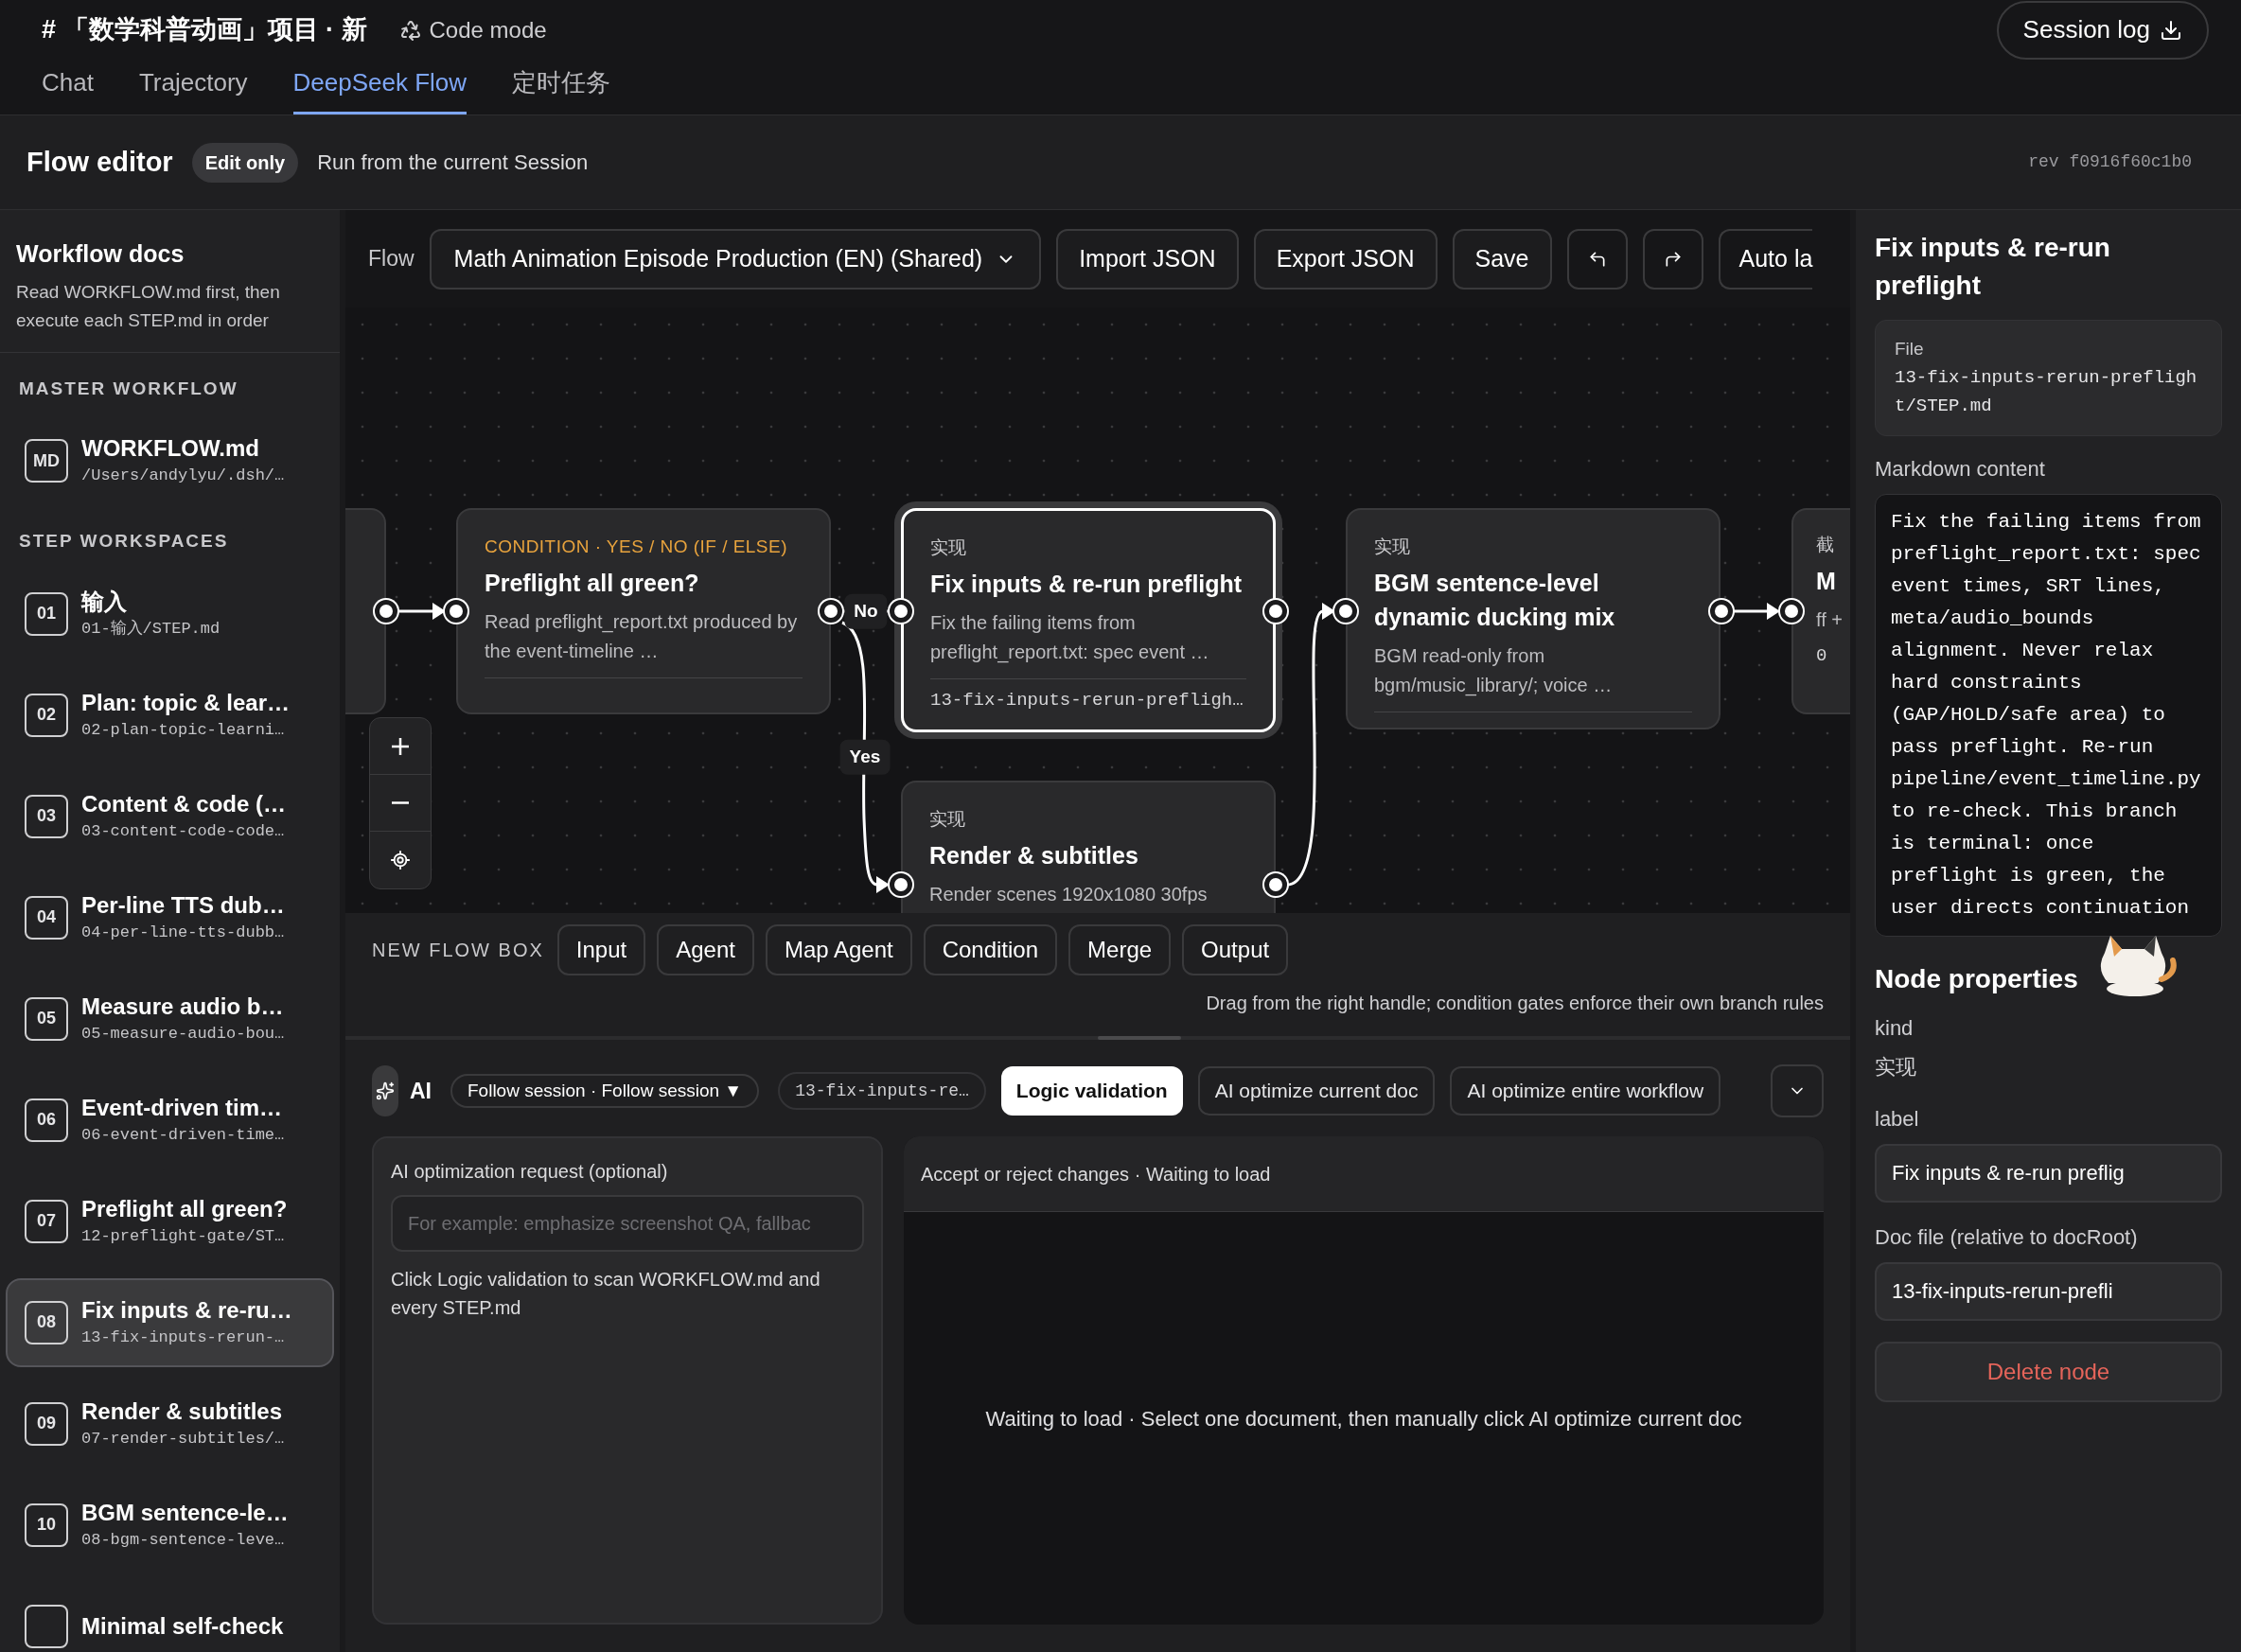 Image resolution: width=2241 pixels, height=1652 pixels. I want to click on tab: Chat, so click(68, 87).